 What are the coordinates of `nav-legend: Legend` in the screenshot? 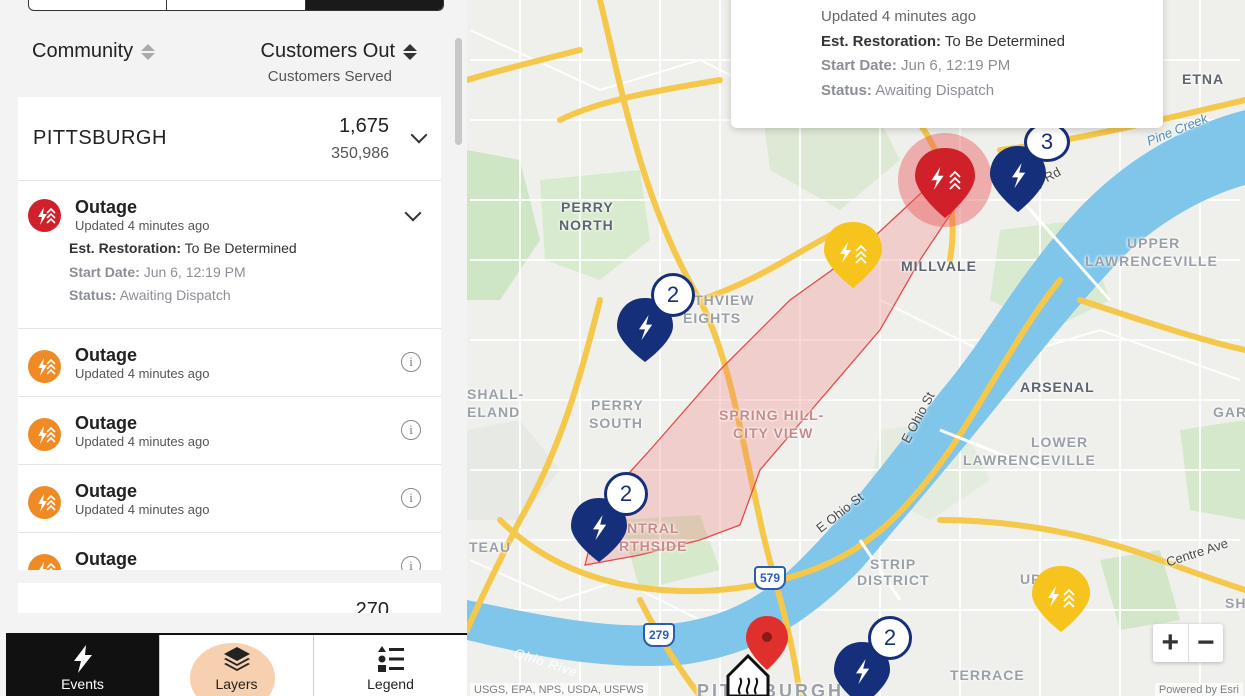 It's located at (390, 665).